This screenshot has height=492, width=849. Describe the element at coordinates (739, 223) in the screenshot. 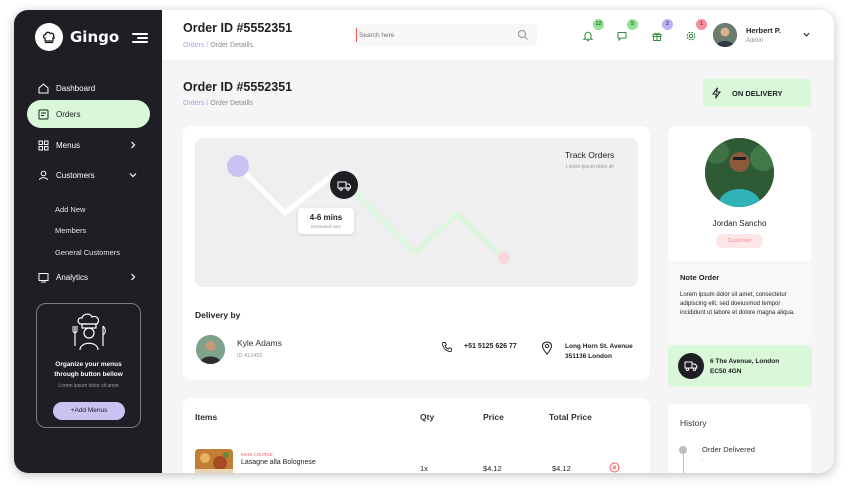

I see `customer-name: Jordan Sancho` at that location.